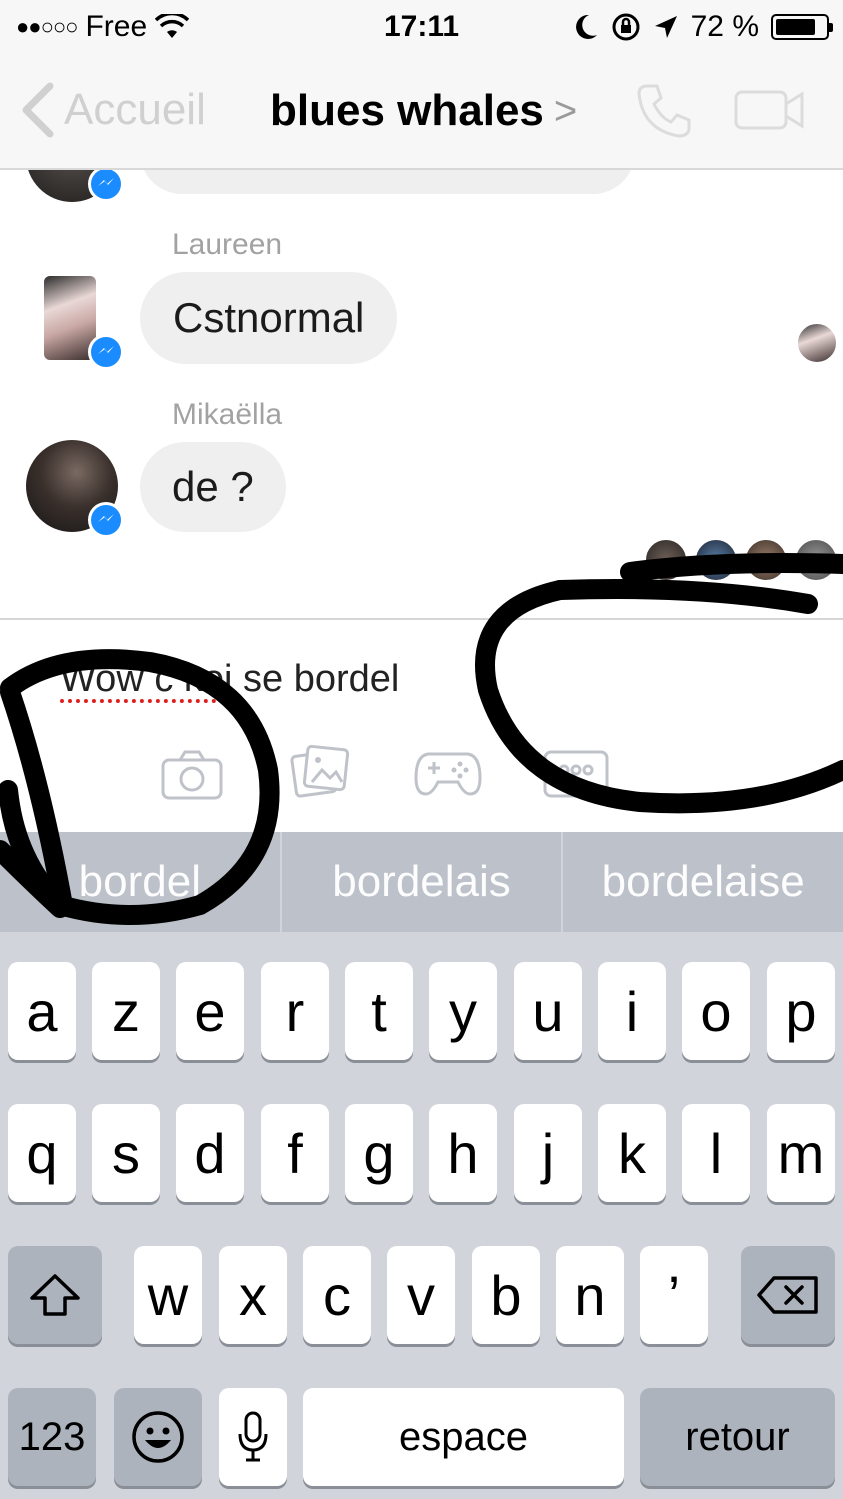 The width and height of the screenshot is (843, 1499). What do you see at coordinates (146, 679) in the screenshot?
I see `misspelled-text: Wow c koi` at bounding box center [146, 679].